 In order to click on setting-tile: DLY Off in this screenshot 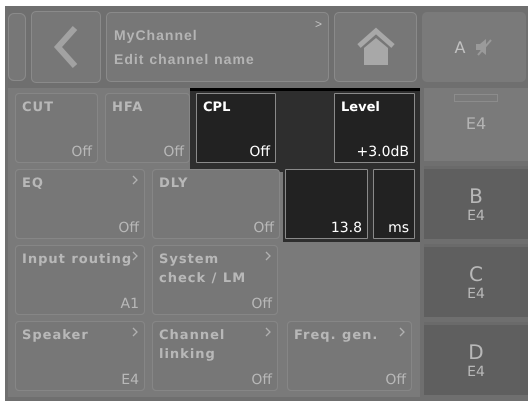, I will do `click(216, 204)`.